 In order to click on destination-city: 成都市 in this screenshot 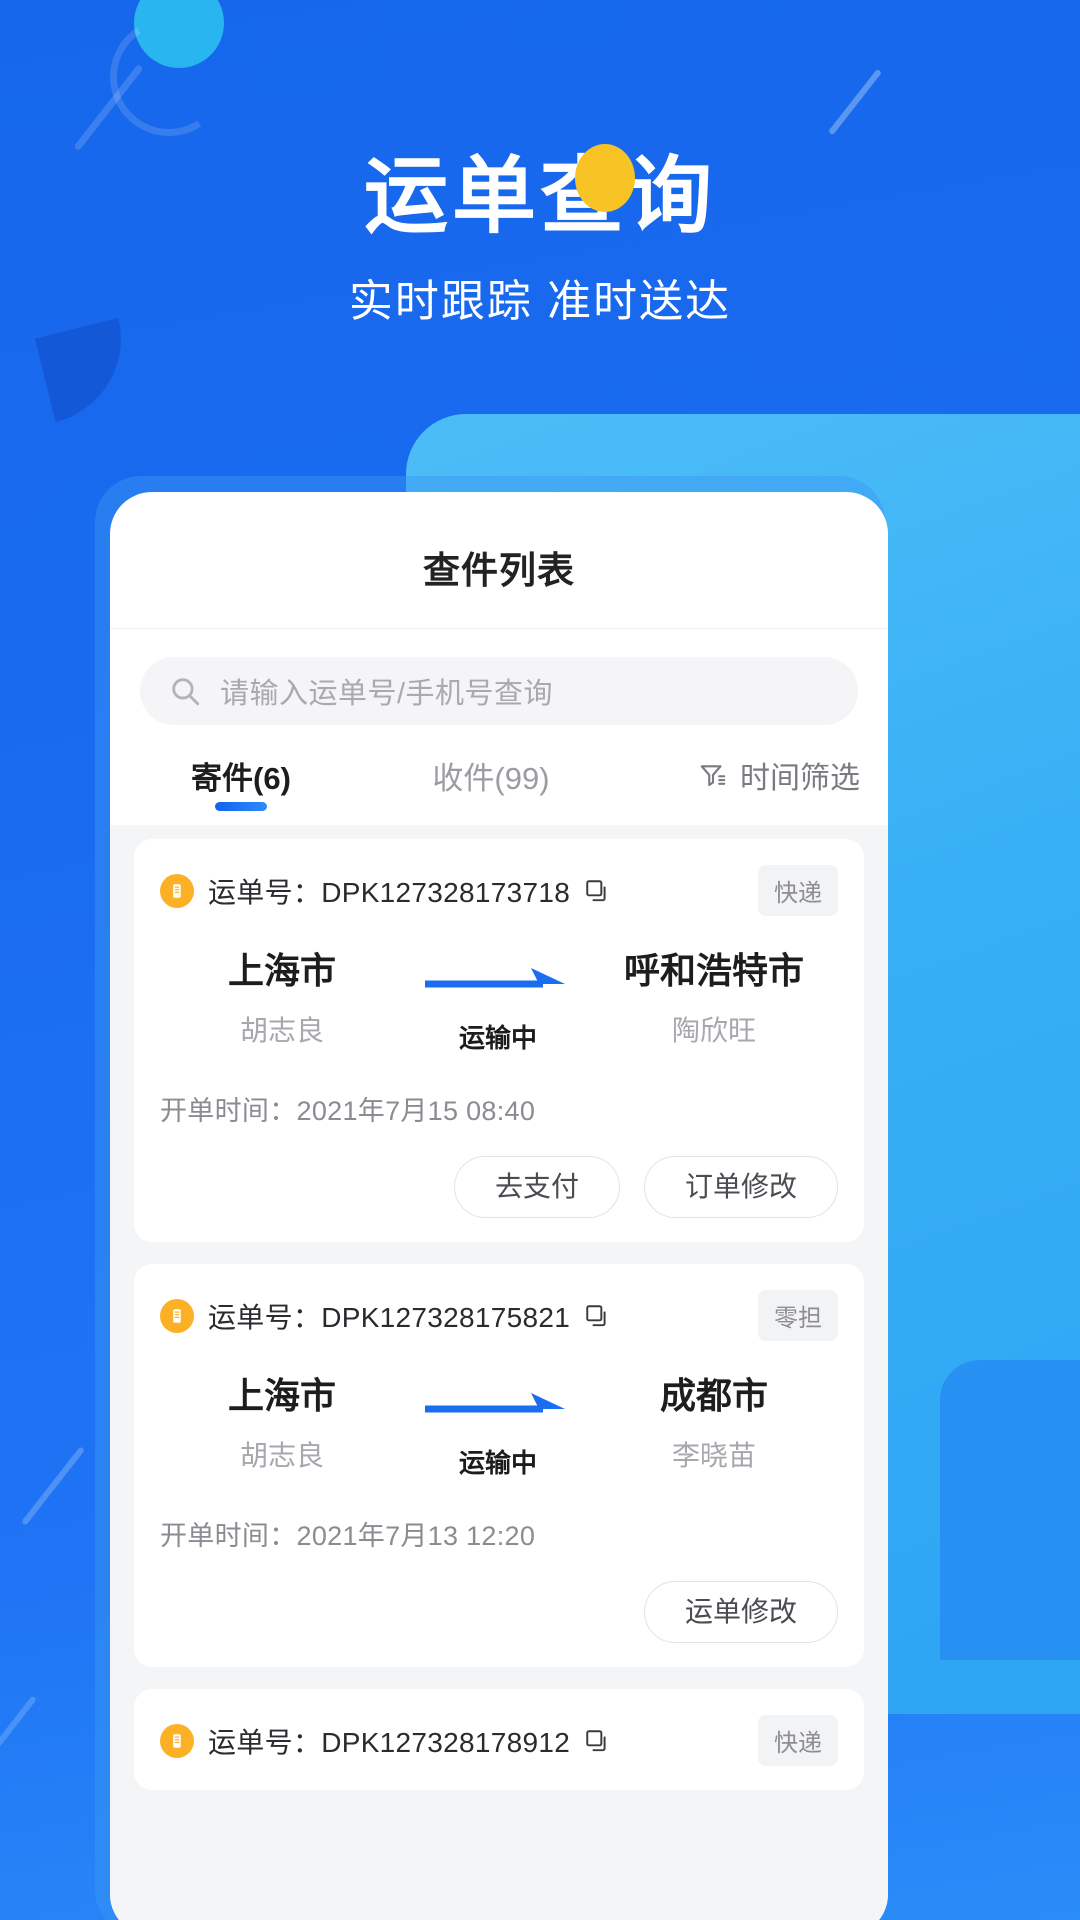, I will do `click(713, 1395)`.